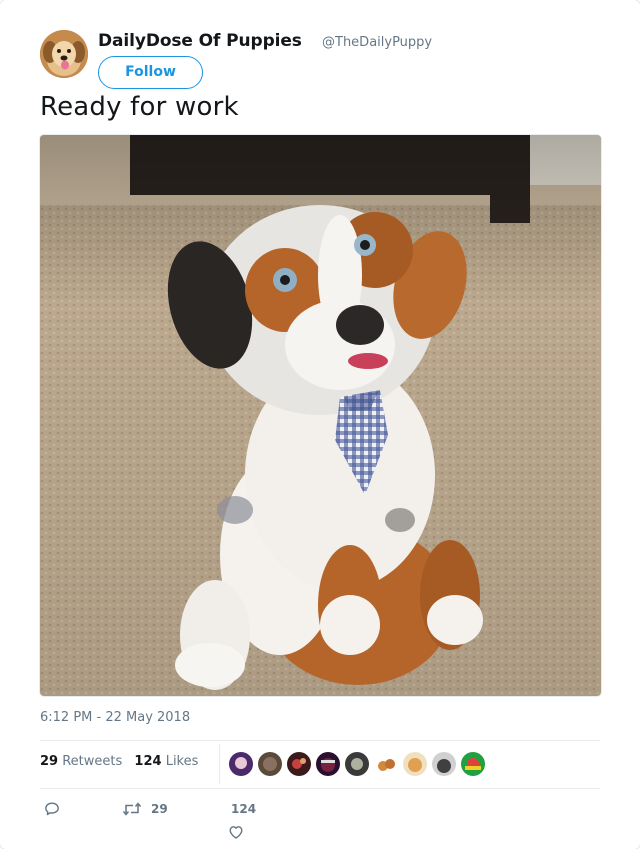 The image size is (640, 849). I want to click on reply-icon, so click(52, 809).